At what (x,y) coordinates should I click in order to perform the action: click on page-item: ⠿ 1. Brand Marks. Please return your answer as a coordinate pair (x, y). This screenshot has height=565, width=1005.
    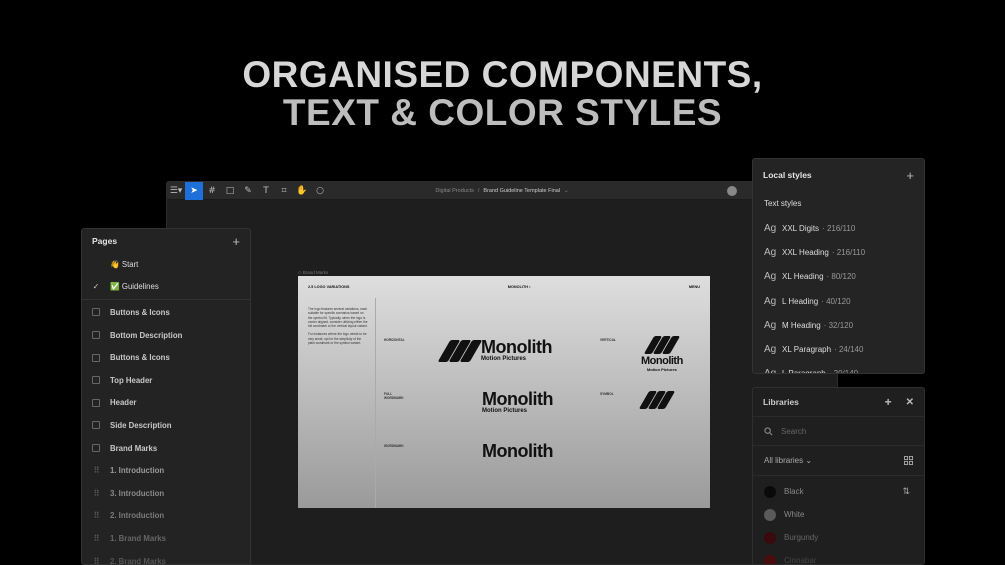
    Looking at the image, I should click on (166, 538).